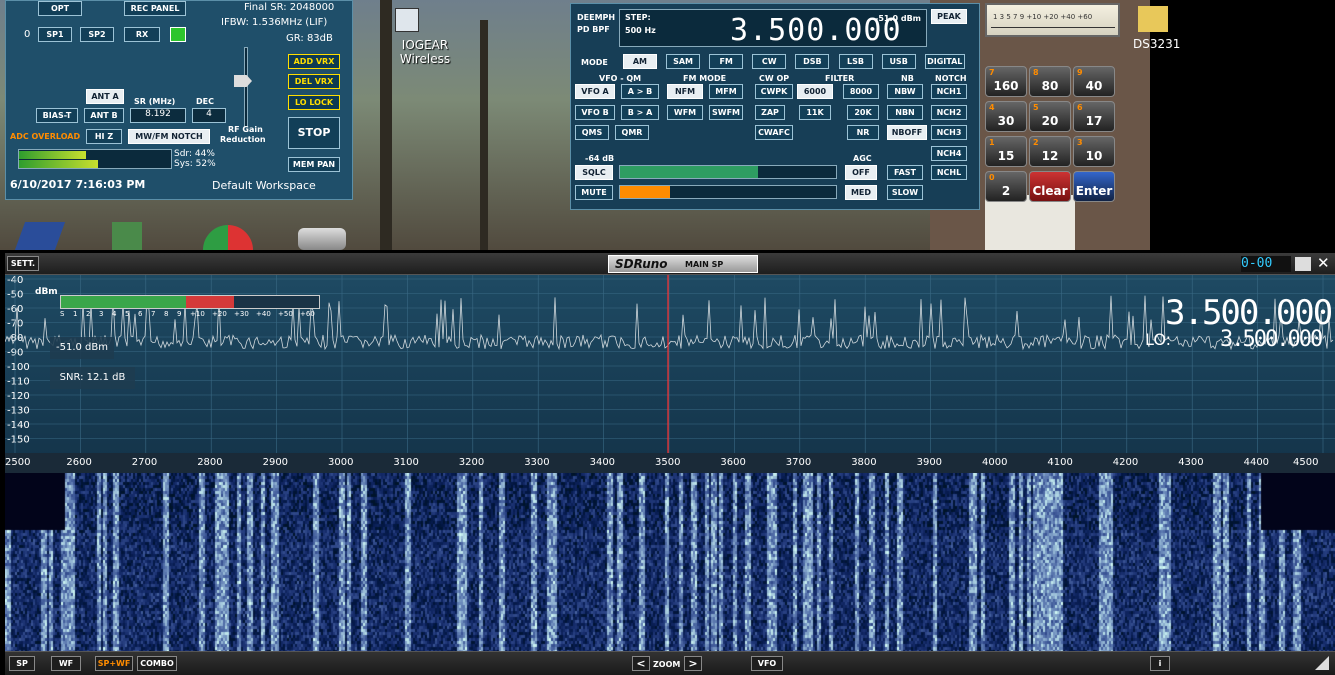  What do you see at coordinates (773, 28) in the screenshot?
I see `frequency-display: STEP: 500 Hz 3.500.000 -51.0 dBm` at bounding box center [773, 28].